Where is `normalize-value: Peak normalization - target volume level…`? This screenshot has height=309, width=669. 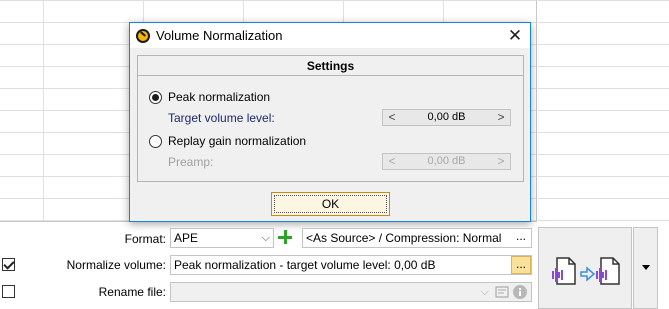
normalize-value: Peak normalization - target volume level… is located at coordinates (305, 265).